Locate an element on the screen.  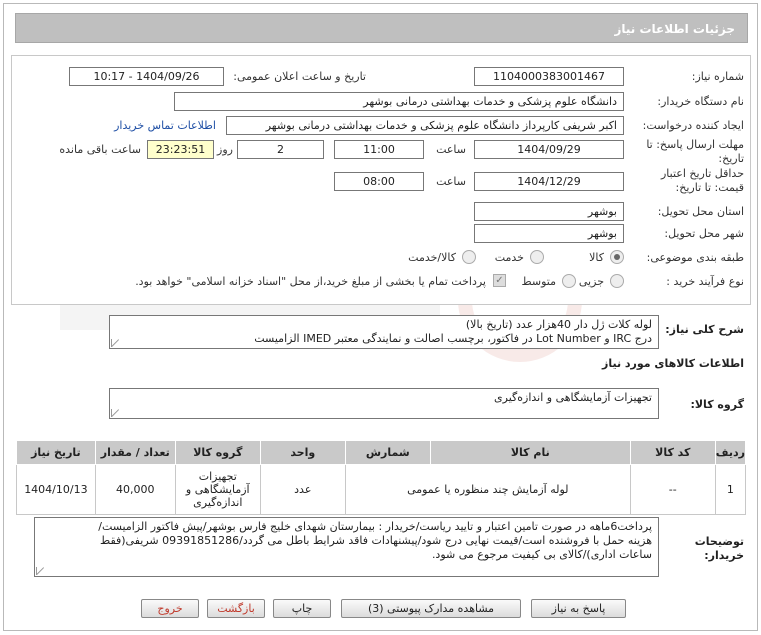
remaining-time-field: 23:23:51 is located at coordinates (180, 149).